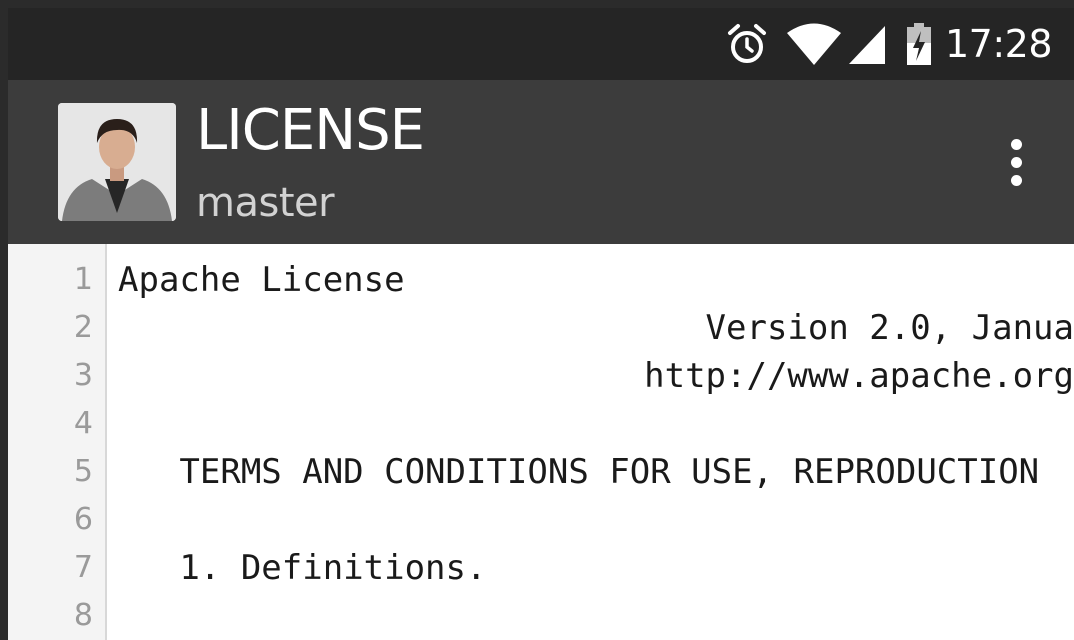 The image size is (1074, 640). Describe the element at coordinates (541, 568) in the screenshot. I see `code-line: 7 1. Definitions.` at that location.